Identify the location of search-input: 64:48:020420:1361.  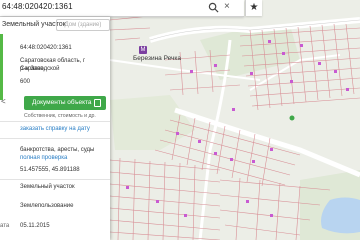
(37, 6).